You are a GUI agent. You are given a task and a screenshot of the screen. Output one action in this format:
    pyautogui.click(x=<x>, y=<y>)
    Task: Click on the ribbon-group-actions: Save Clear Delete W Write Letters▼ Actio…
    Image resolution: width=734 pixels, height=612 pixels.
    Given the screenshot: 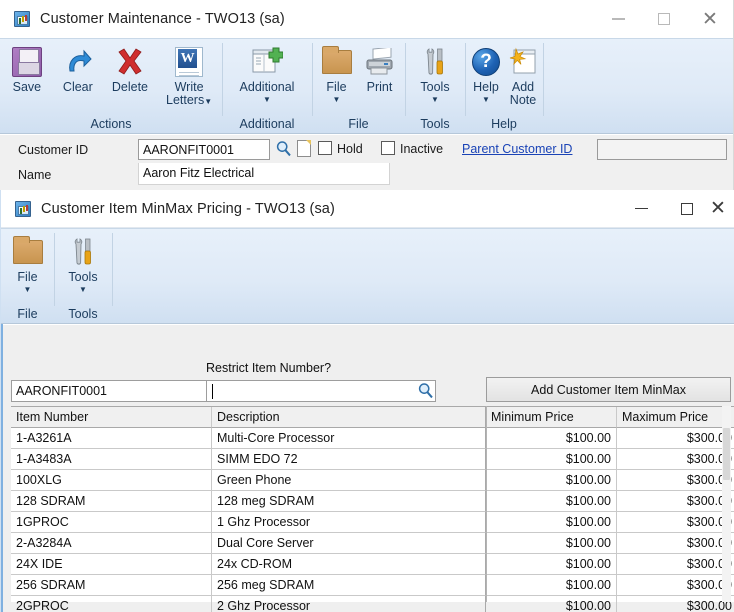 What is the action you would take?
    pyautogui.click(x=111, y=86)
    